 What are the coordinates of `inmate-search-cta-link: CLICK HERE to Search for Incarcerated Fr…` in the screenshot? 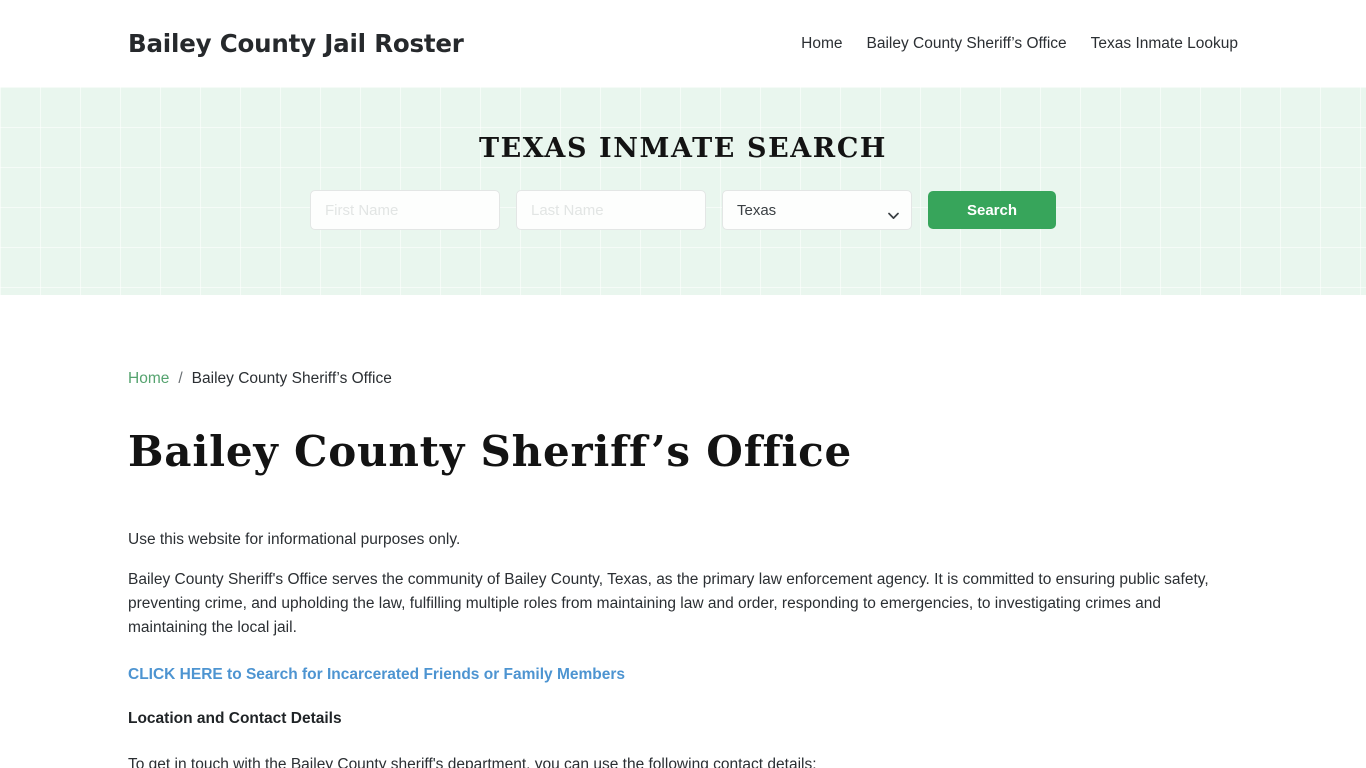 It's located at (376, 675).